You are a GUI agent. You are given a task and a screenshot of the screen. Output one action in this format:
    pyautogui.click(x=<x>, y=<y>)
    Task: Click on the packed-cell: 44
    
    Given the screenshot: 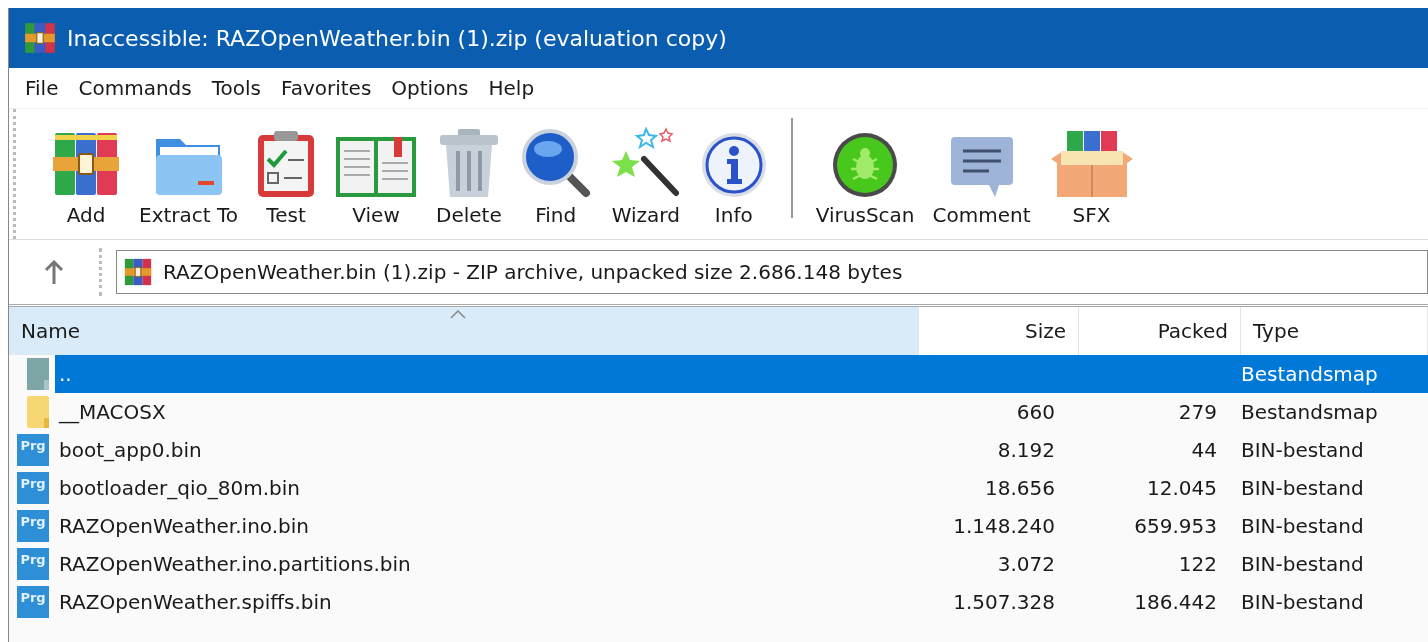 What is the action you would take?
    pyautogui.click(x=1204, y=450)
    